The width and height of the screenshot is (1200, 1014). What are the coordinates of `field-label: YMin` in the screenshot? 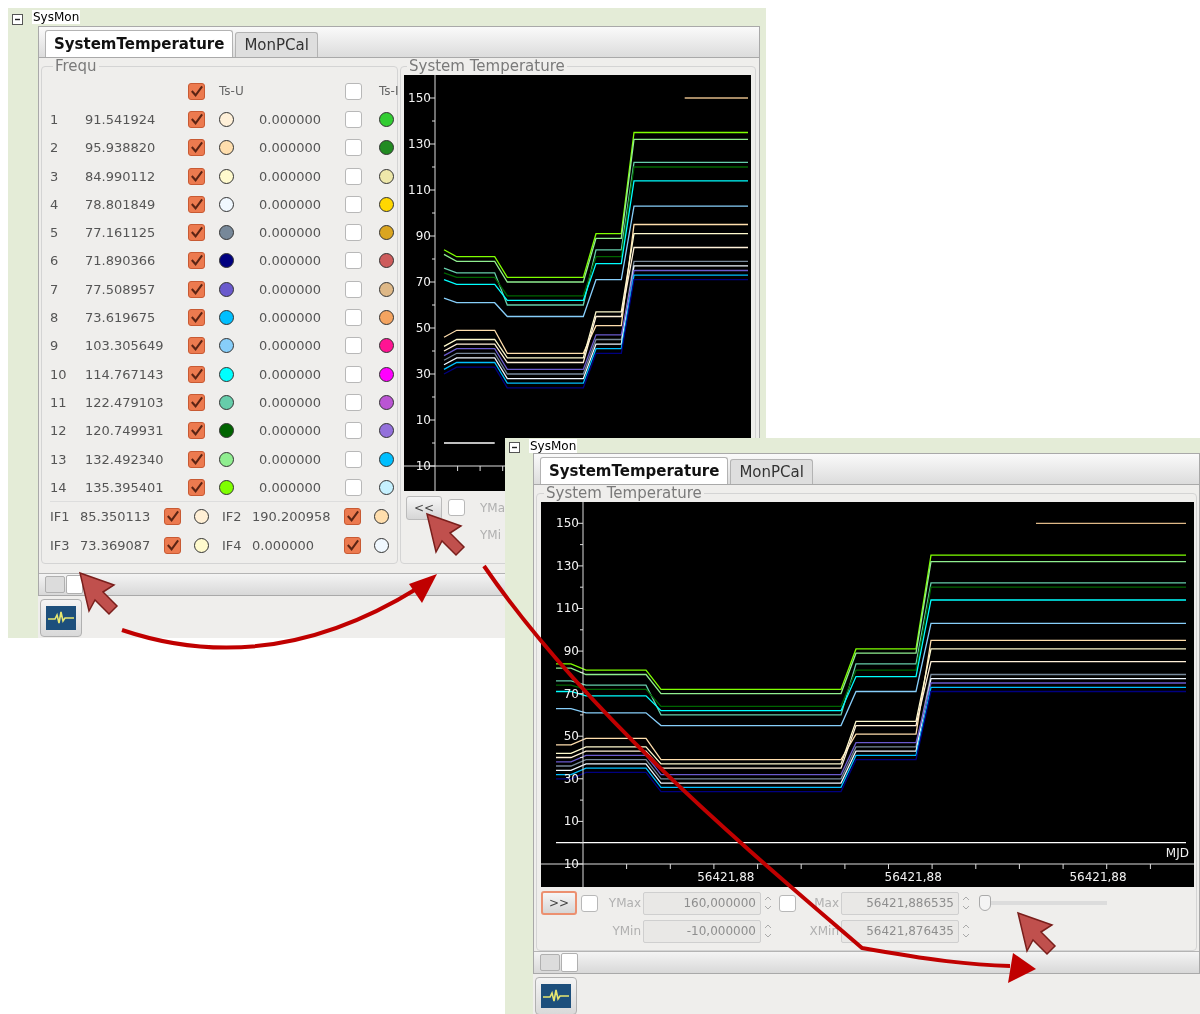 It's located at (626, 931).